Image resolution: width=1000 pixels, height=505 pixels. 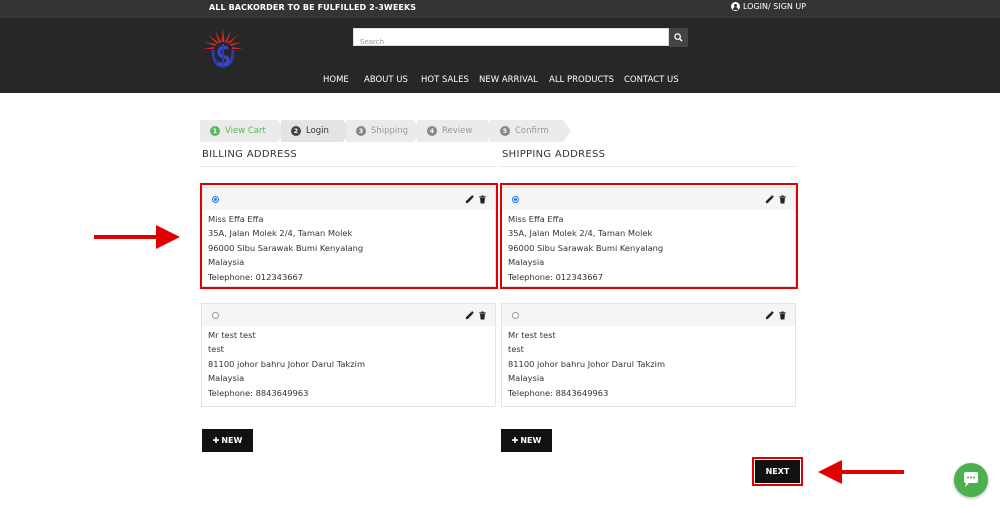 I want to click on shipping-divider, so click(x=648, y=166).